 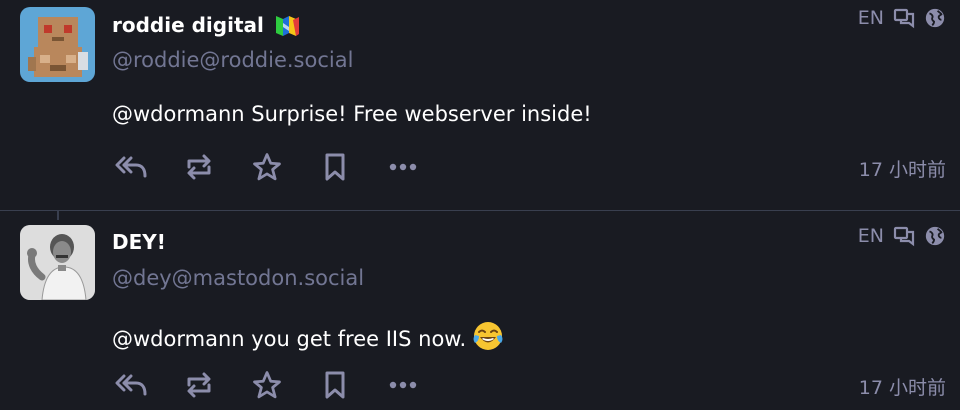 I want to click on account-handle: @roddie@roddie.social, so click(x=232, y=60).